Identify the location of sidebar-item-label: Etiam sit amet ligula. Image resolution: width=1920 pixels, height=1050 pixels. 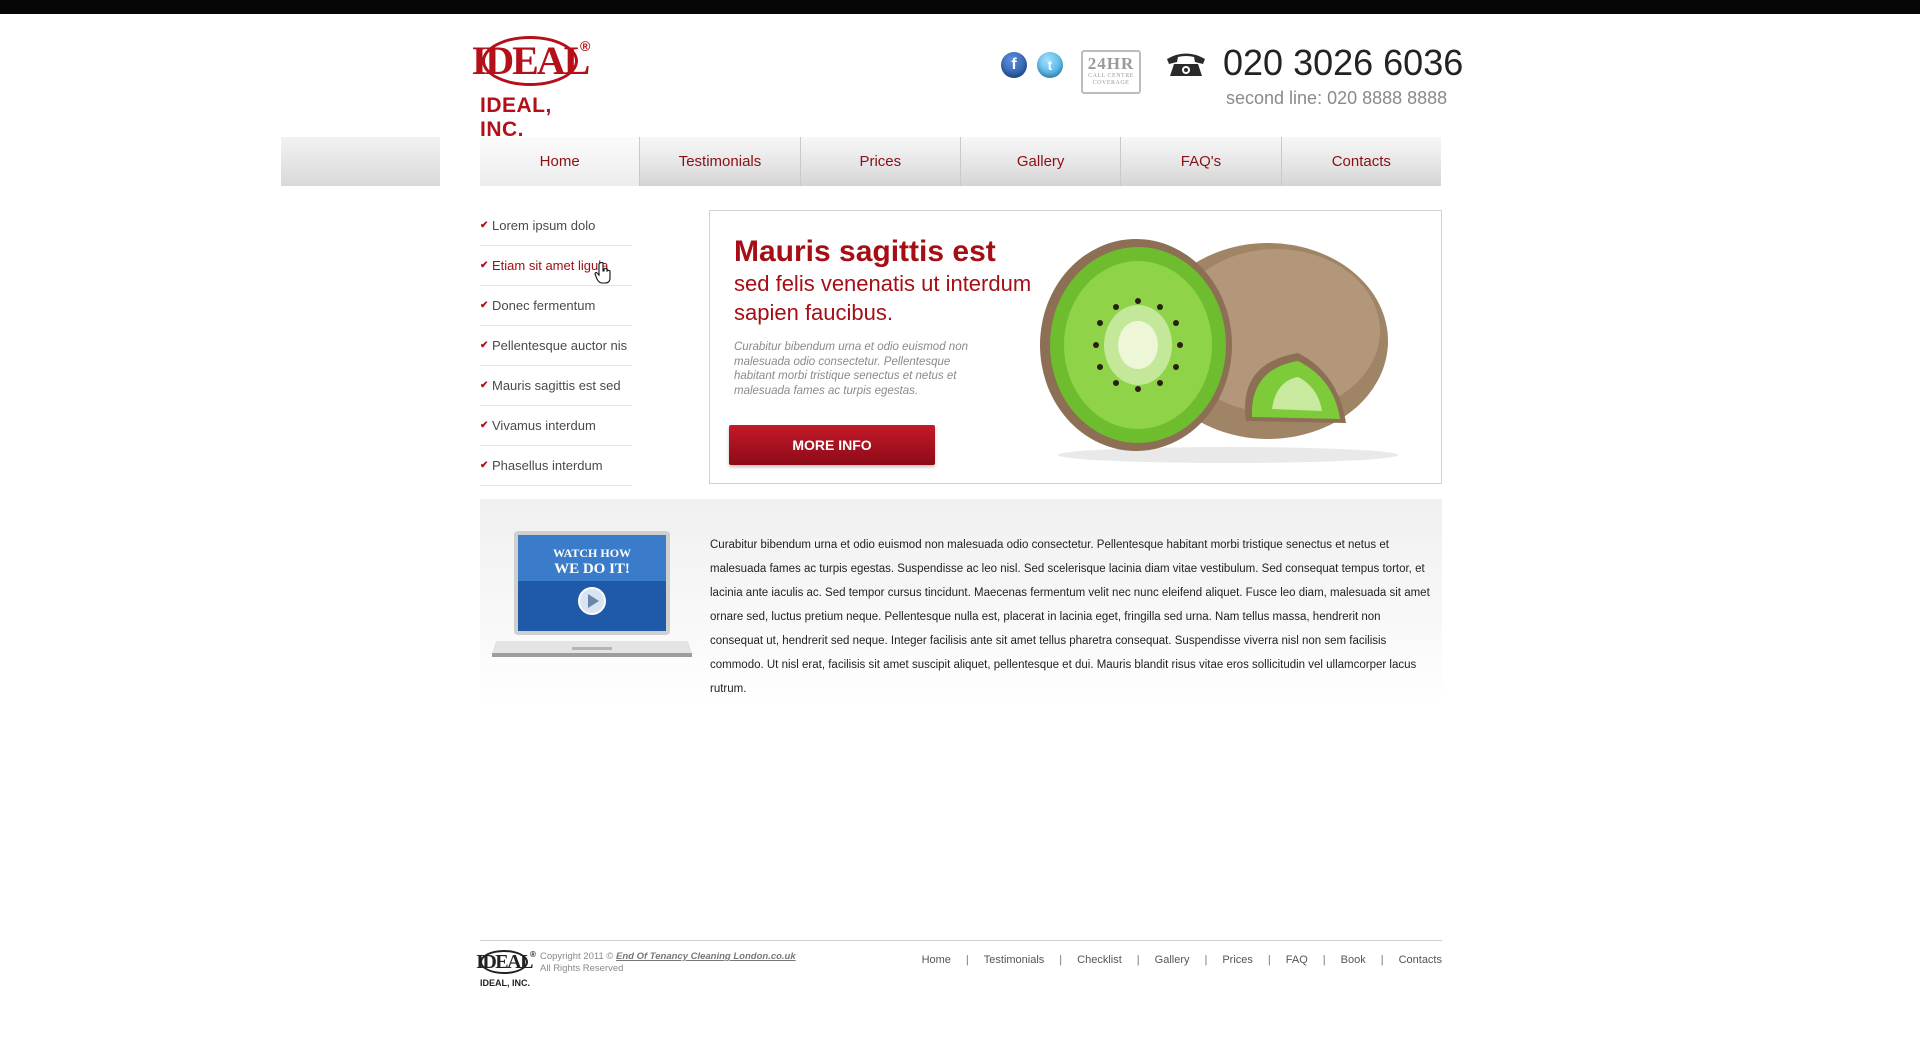
(550, 265).